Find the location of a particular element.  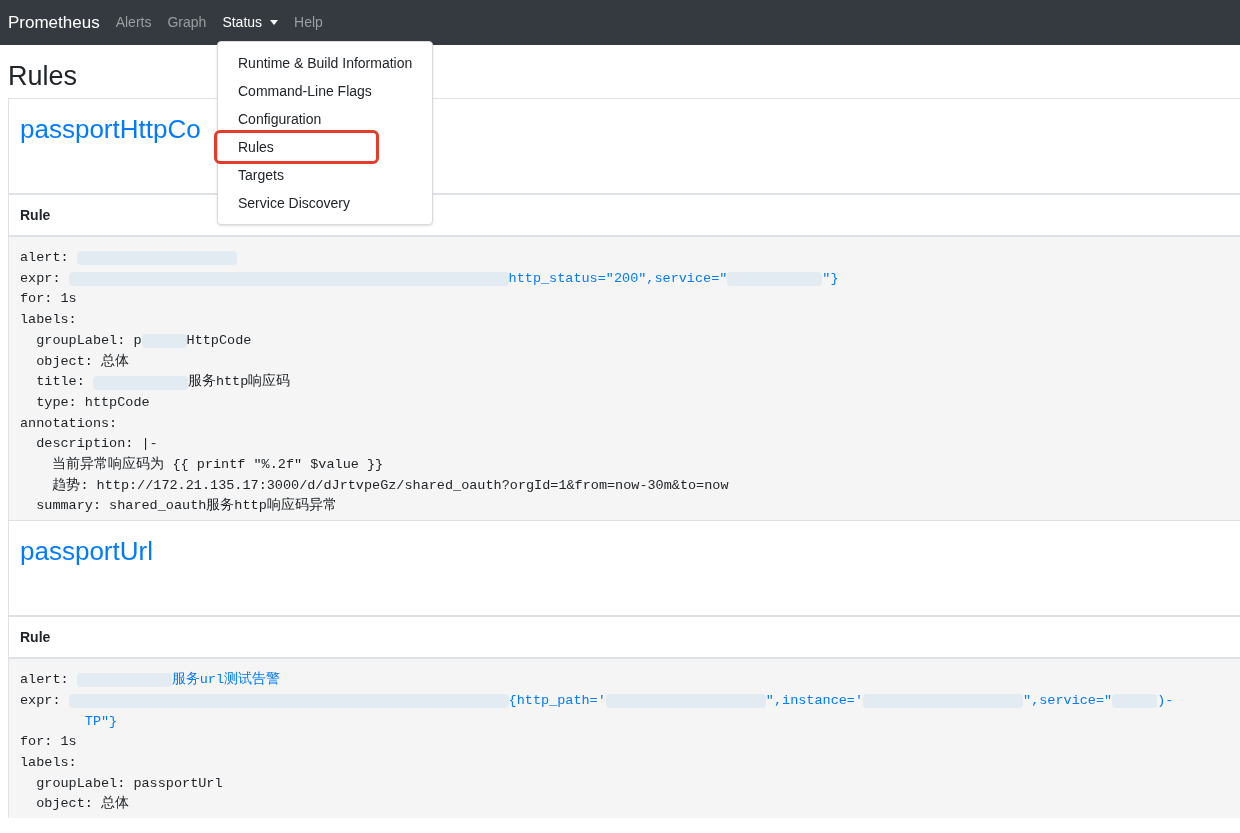

code-link-text: TP"} is located at coordinates (100, 721).